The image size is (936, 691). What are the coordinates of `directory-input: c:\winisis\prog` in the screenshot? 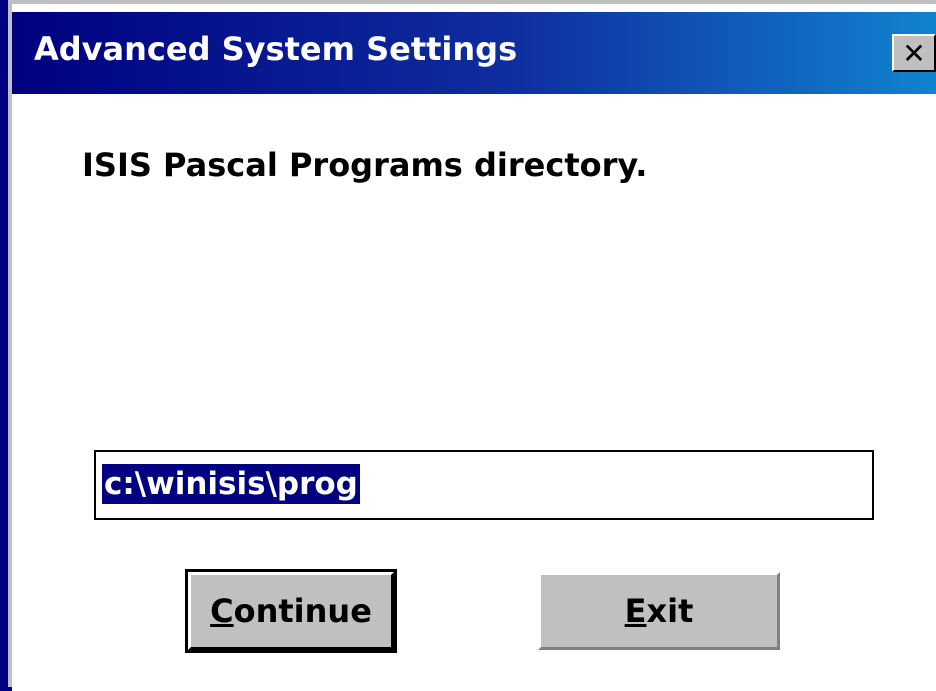 It's located at (484, 485).